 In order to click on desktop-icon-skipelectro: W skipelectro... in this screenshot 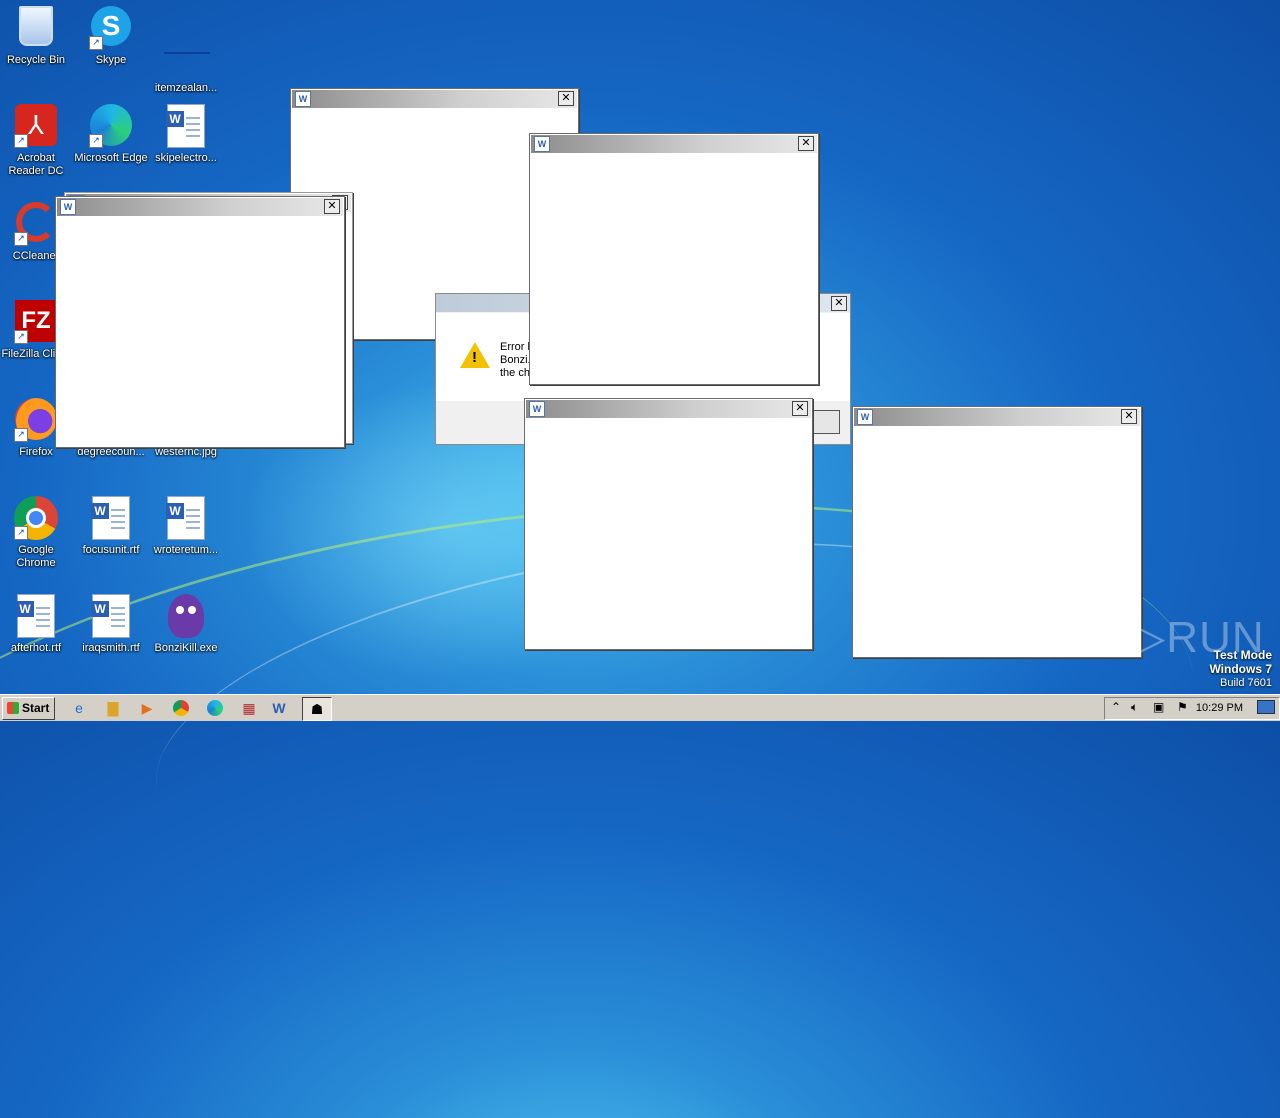, I will do `click(186, 134)`.